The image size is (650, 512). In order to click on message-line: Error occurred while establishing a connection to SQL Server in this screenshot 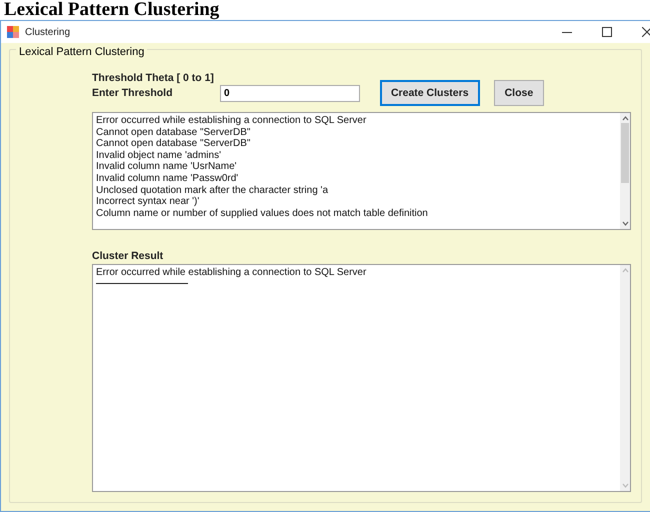, I will do `click(231, 121)`.